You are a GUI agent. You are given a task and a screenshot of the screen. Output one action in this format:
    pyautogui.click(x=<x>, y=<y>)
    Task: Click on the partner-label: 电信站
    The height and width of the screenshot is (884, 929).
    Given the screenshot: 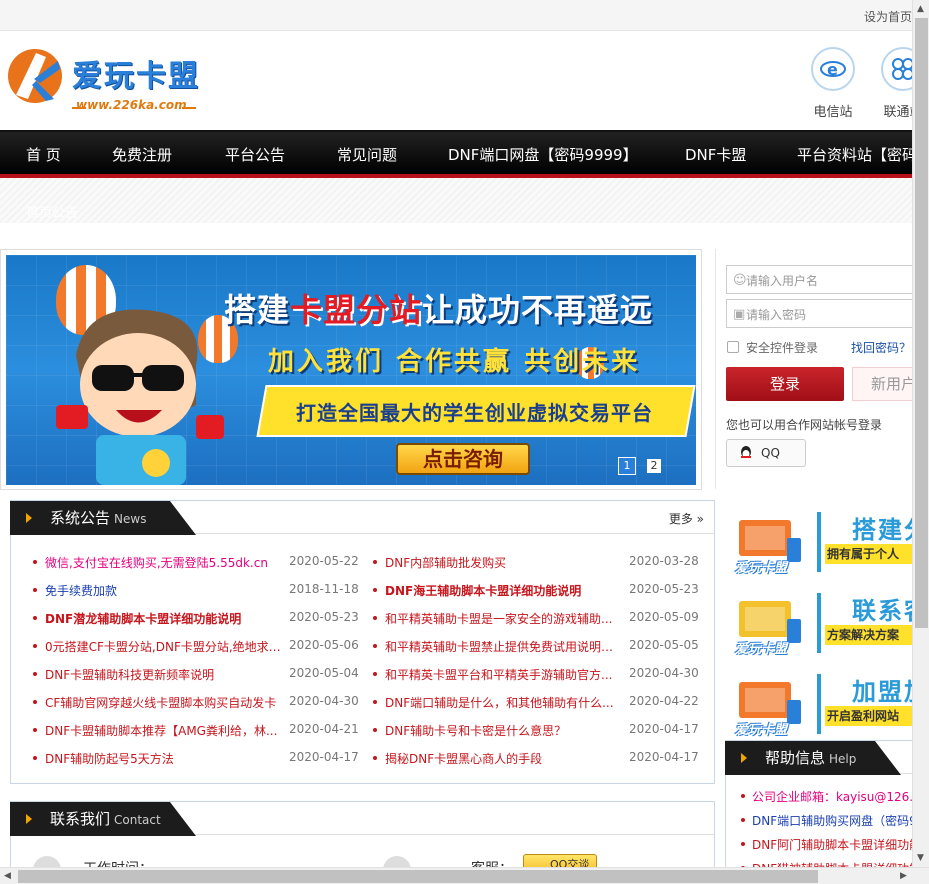 What is the action you would take?
    pyautogui.click(x=833, y=112)
    